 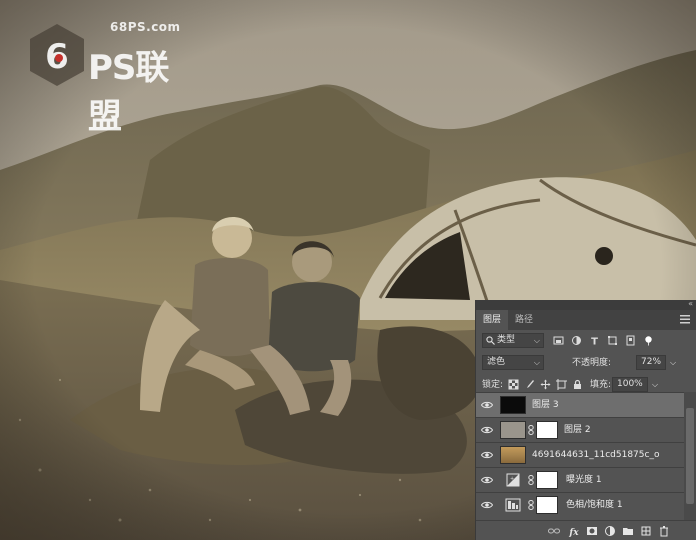 What do you see at coordinates (545, 384) in the screenshot?
I see `lock-position-icon` at bounding box center [545, 384].